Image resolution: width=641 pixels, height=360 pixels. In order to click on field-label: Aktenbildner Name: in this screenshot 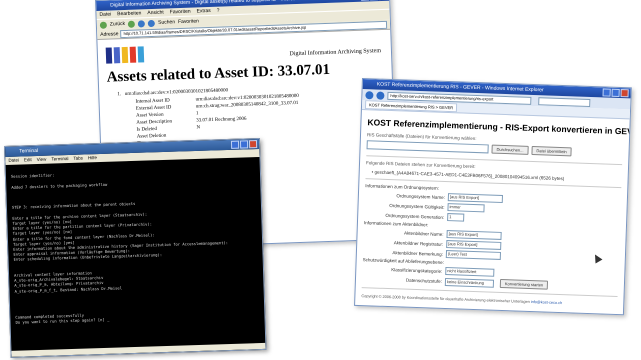, I will do `click(424, 233)`.